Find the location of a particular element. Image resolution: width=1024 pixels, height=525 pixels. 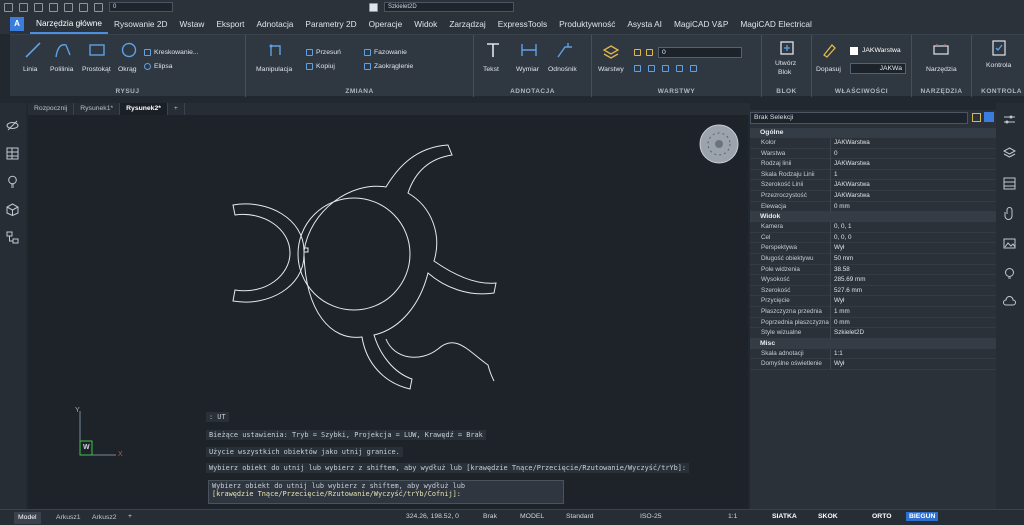

okrag-button: Okrąg is located at coordinates (127, 69).